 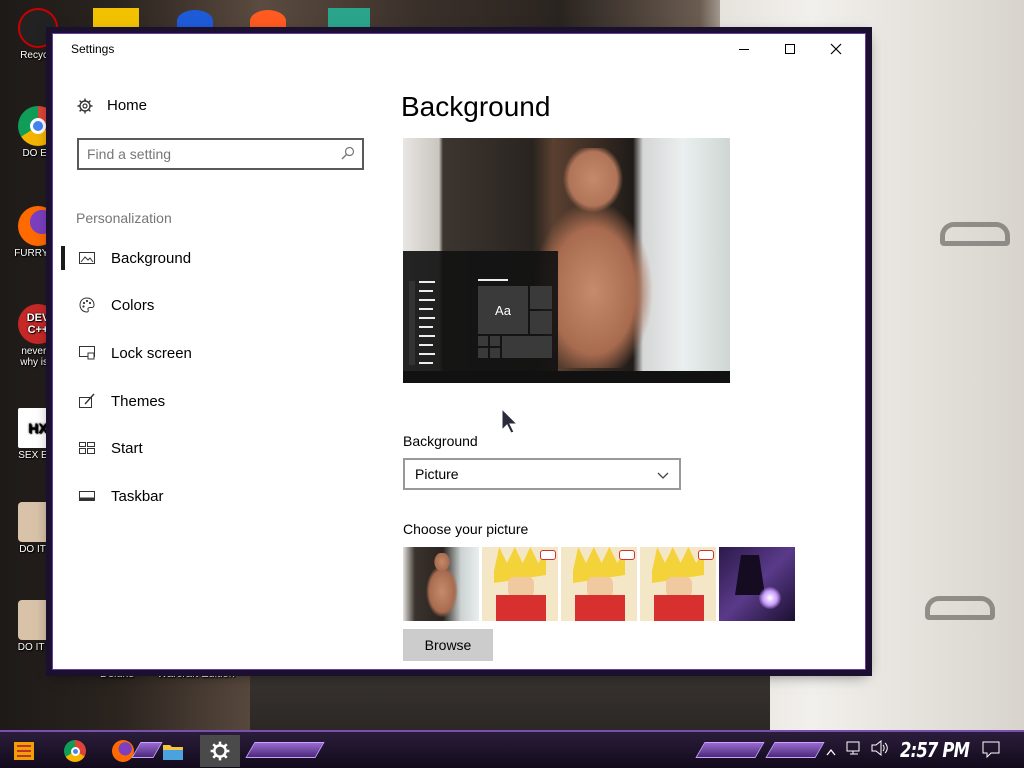 I want to click on maximize-button, so click(x=790, y=49).